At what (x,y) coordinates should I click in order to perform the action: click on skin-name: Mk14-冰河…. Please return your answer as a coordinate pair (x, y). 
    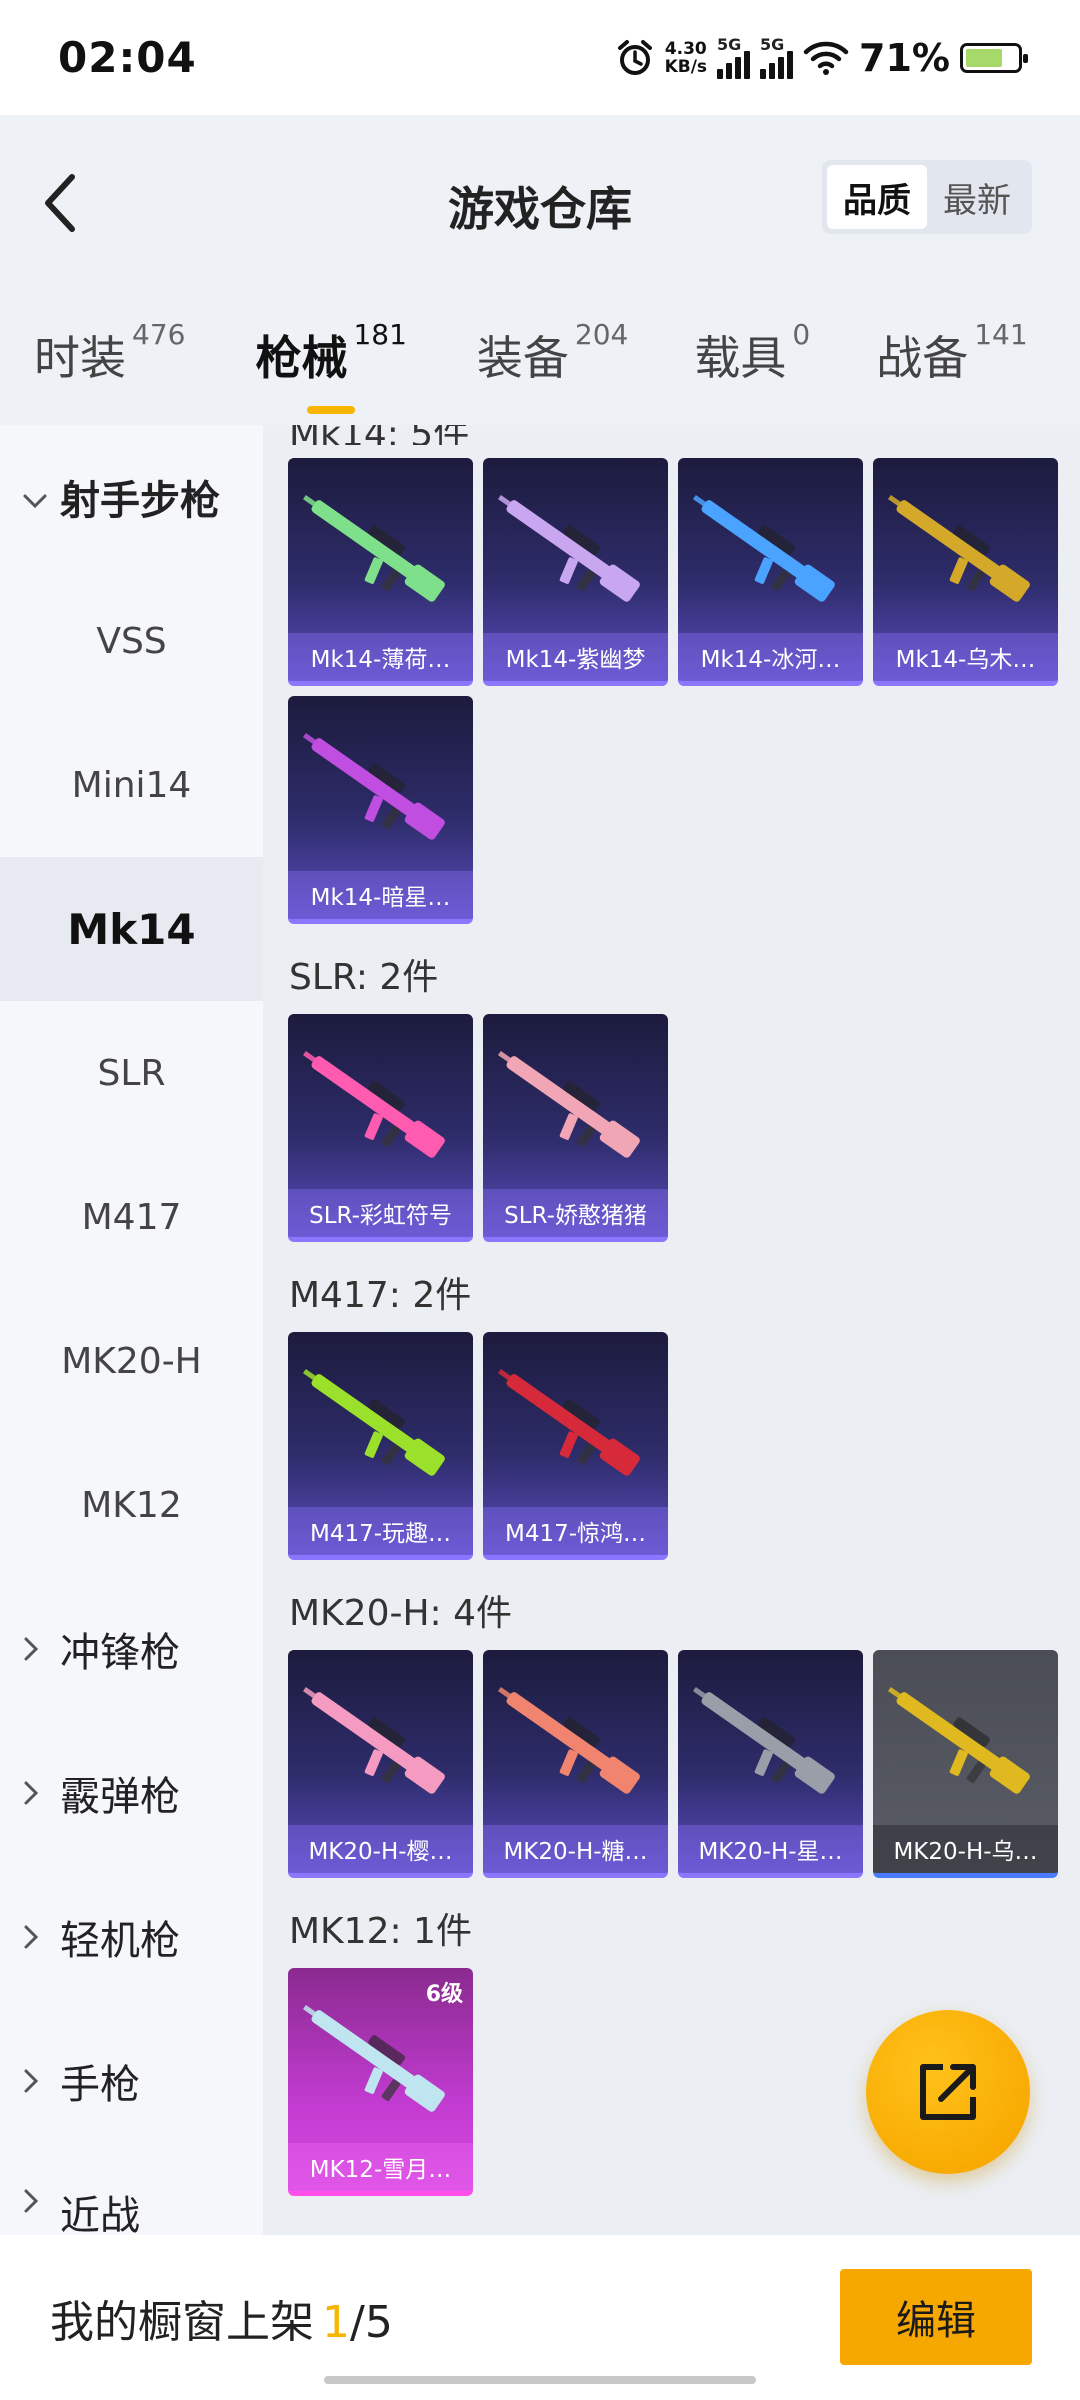
    Looking at the image, I should click on (770, 657).